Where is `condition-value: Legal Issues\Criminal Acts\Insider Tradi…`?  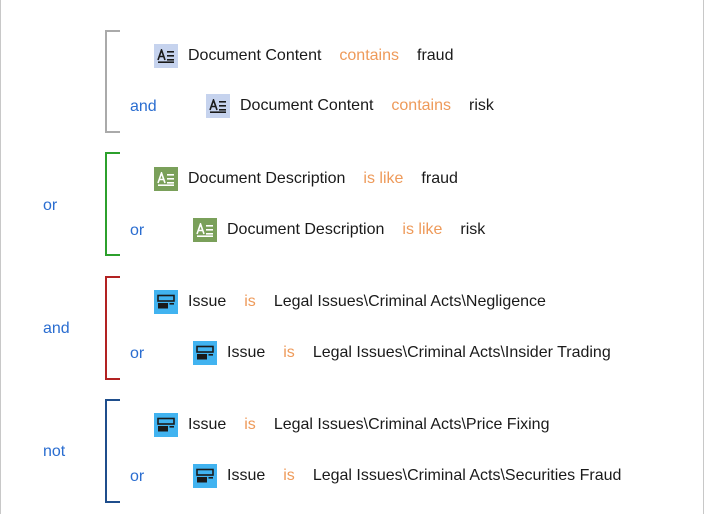
condition-value: Legal Issues\Criminal Acts\Insider Tradi… is located at coordinates (462, 353).